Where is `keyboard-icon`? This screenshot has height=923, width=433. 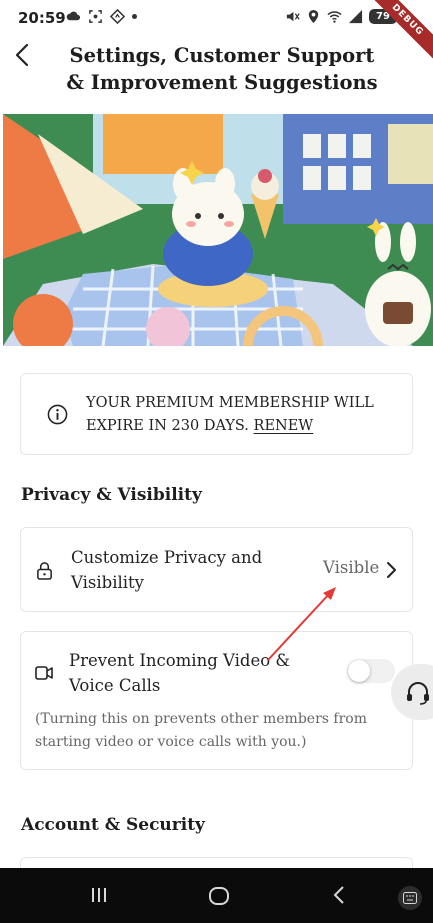
keyboard-icon is located at coordinates (410, 898).